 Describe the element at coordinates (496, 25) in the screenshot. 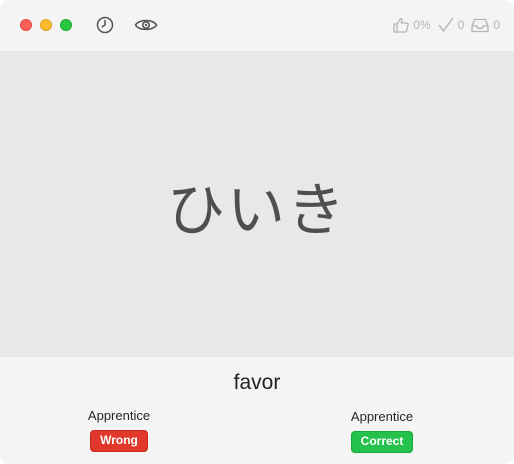

I see `queue-count-value: 0` at that location.